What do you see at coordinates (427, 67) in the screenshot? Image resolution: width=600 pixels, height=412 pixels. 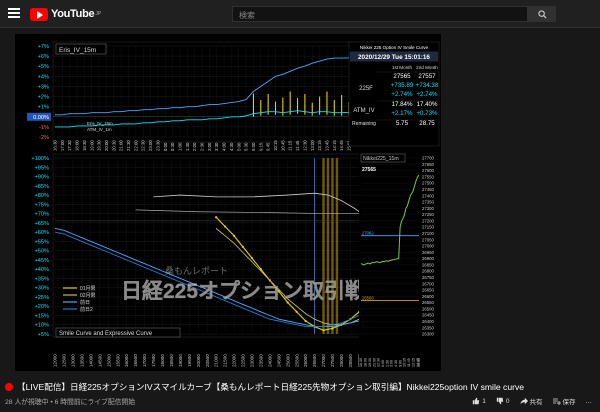 I see `info-col2: 2nd Month` at bounding box center [427, 67].